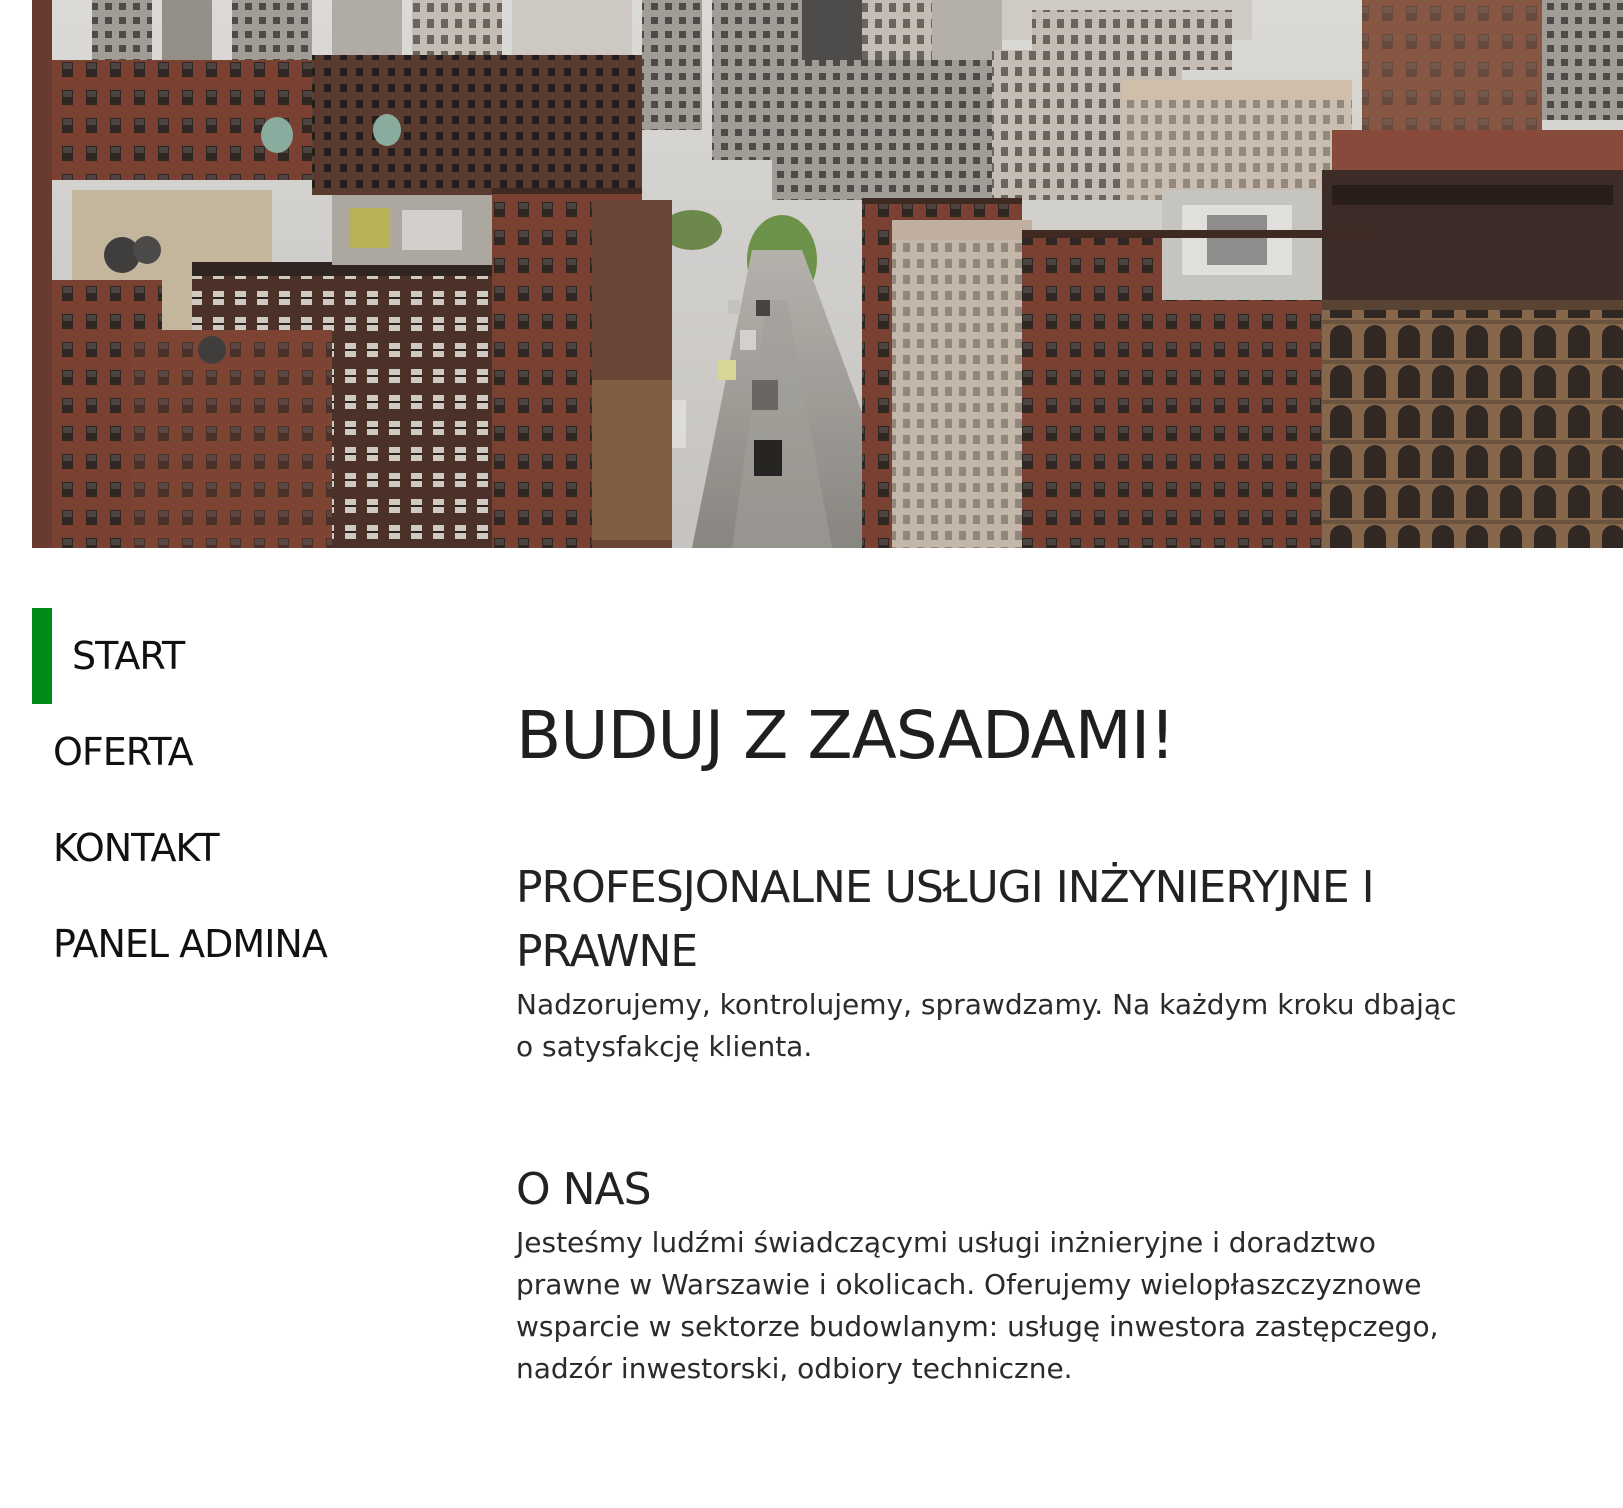 The width and height of the screenshot is (1623, 1508). Describe the element at coordinates (136, 848) in the screenshot. I see `nav-item-label: KONTAKT` at that location.